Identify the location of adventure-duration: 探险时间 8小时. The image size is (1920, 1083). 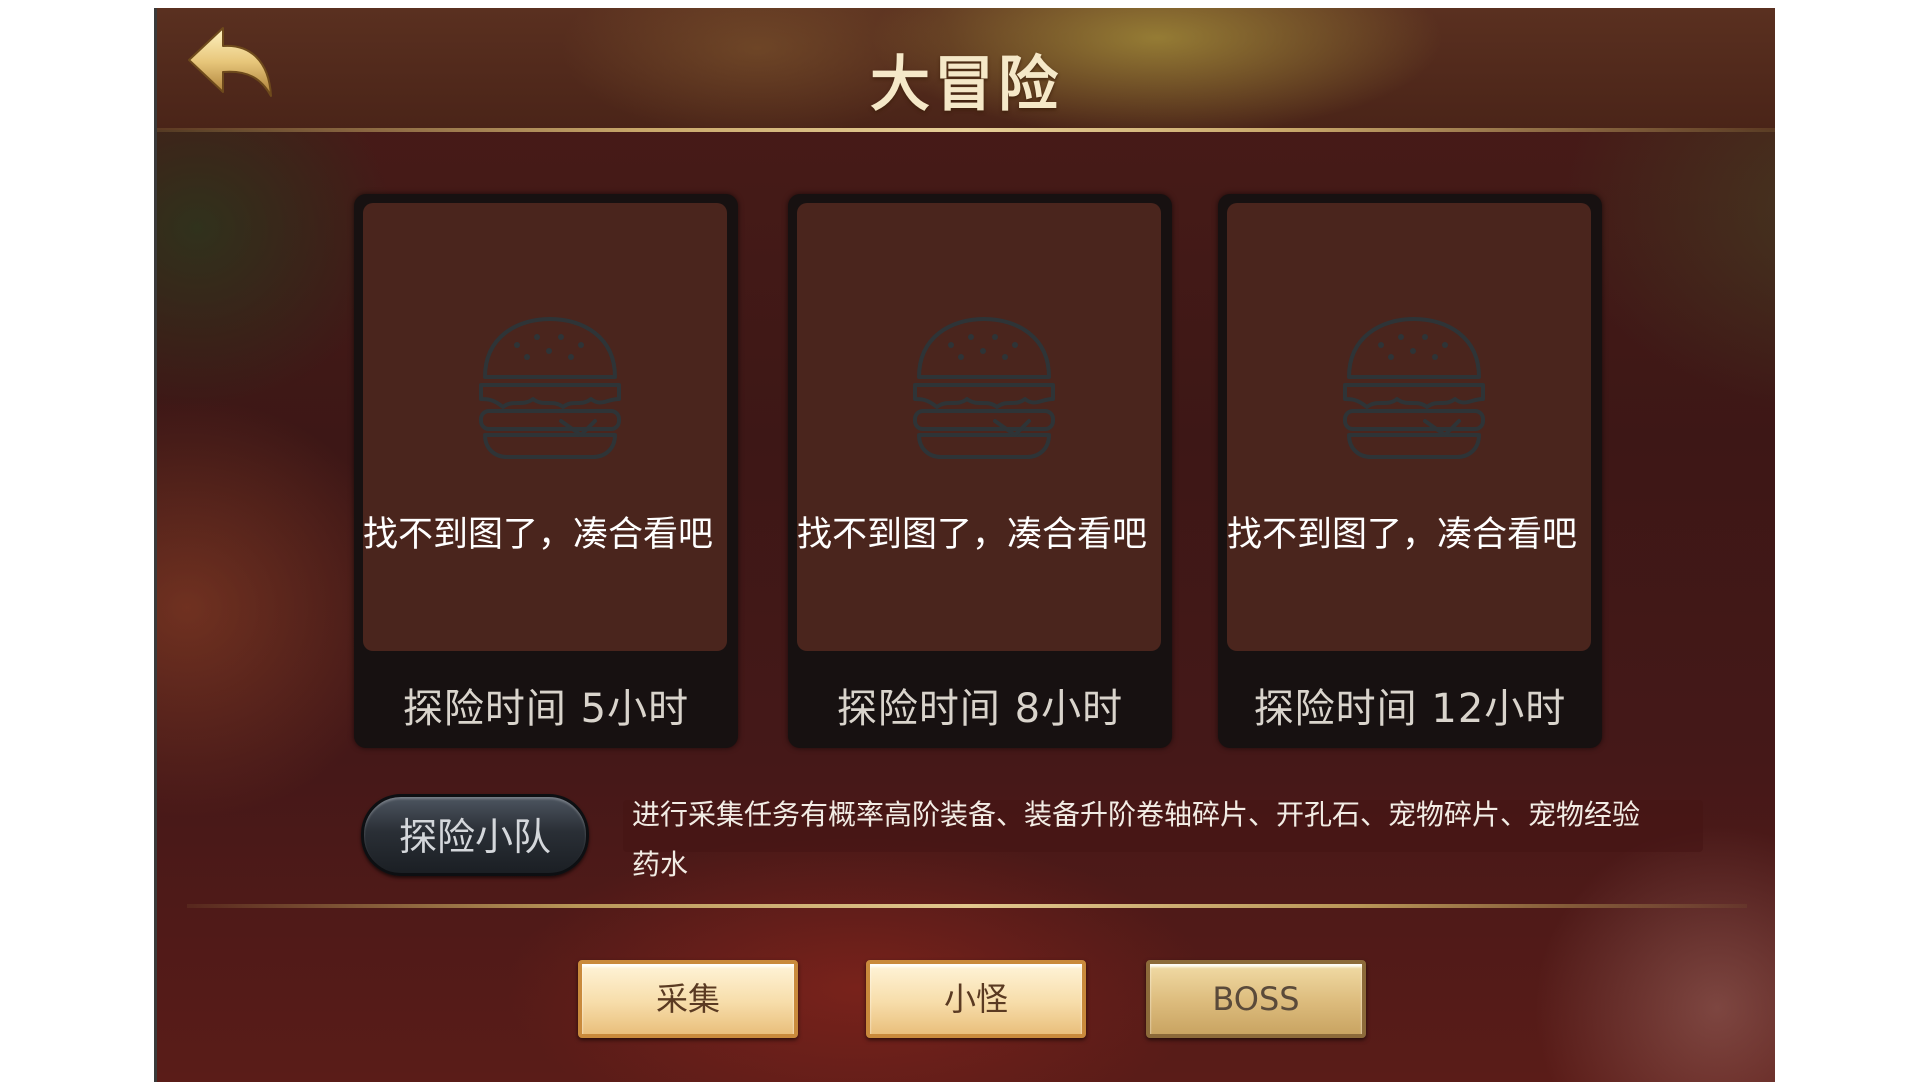
(980, 709).